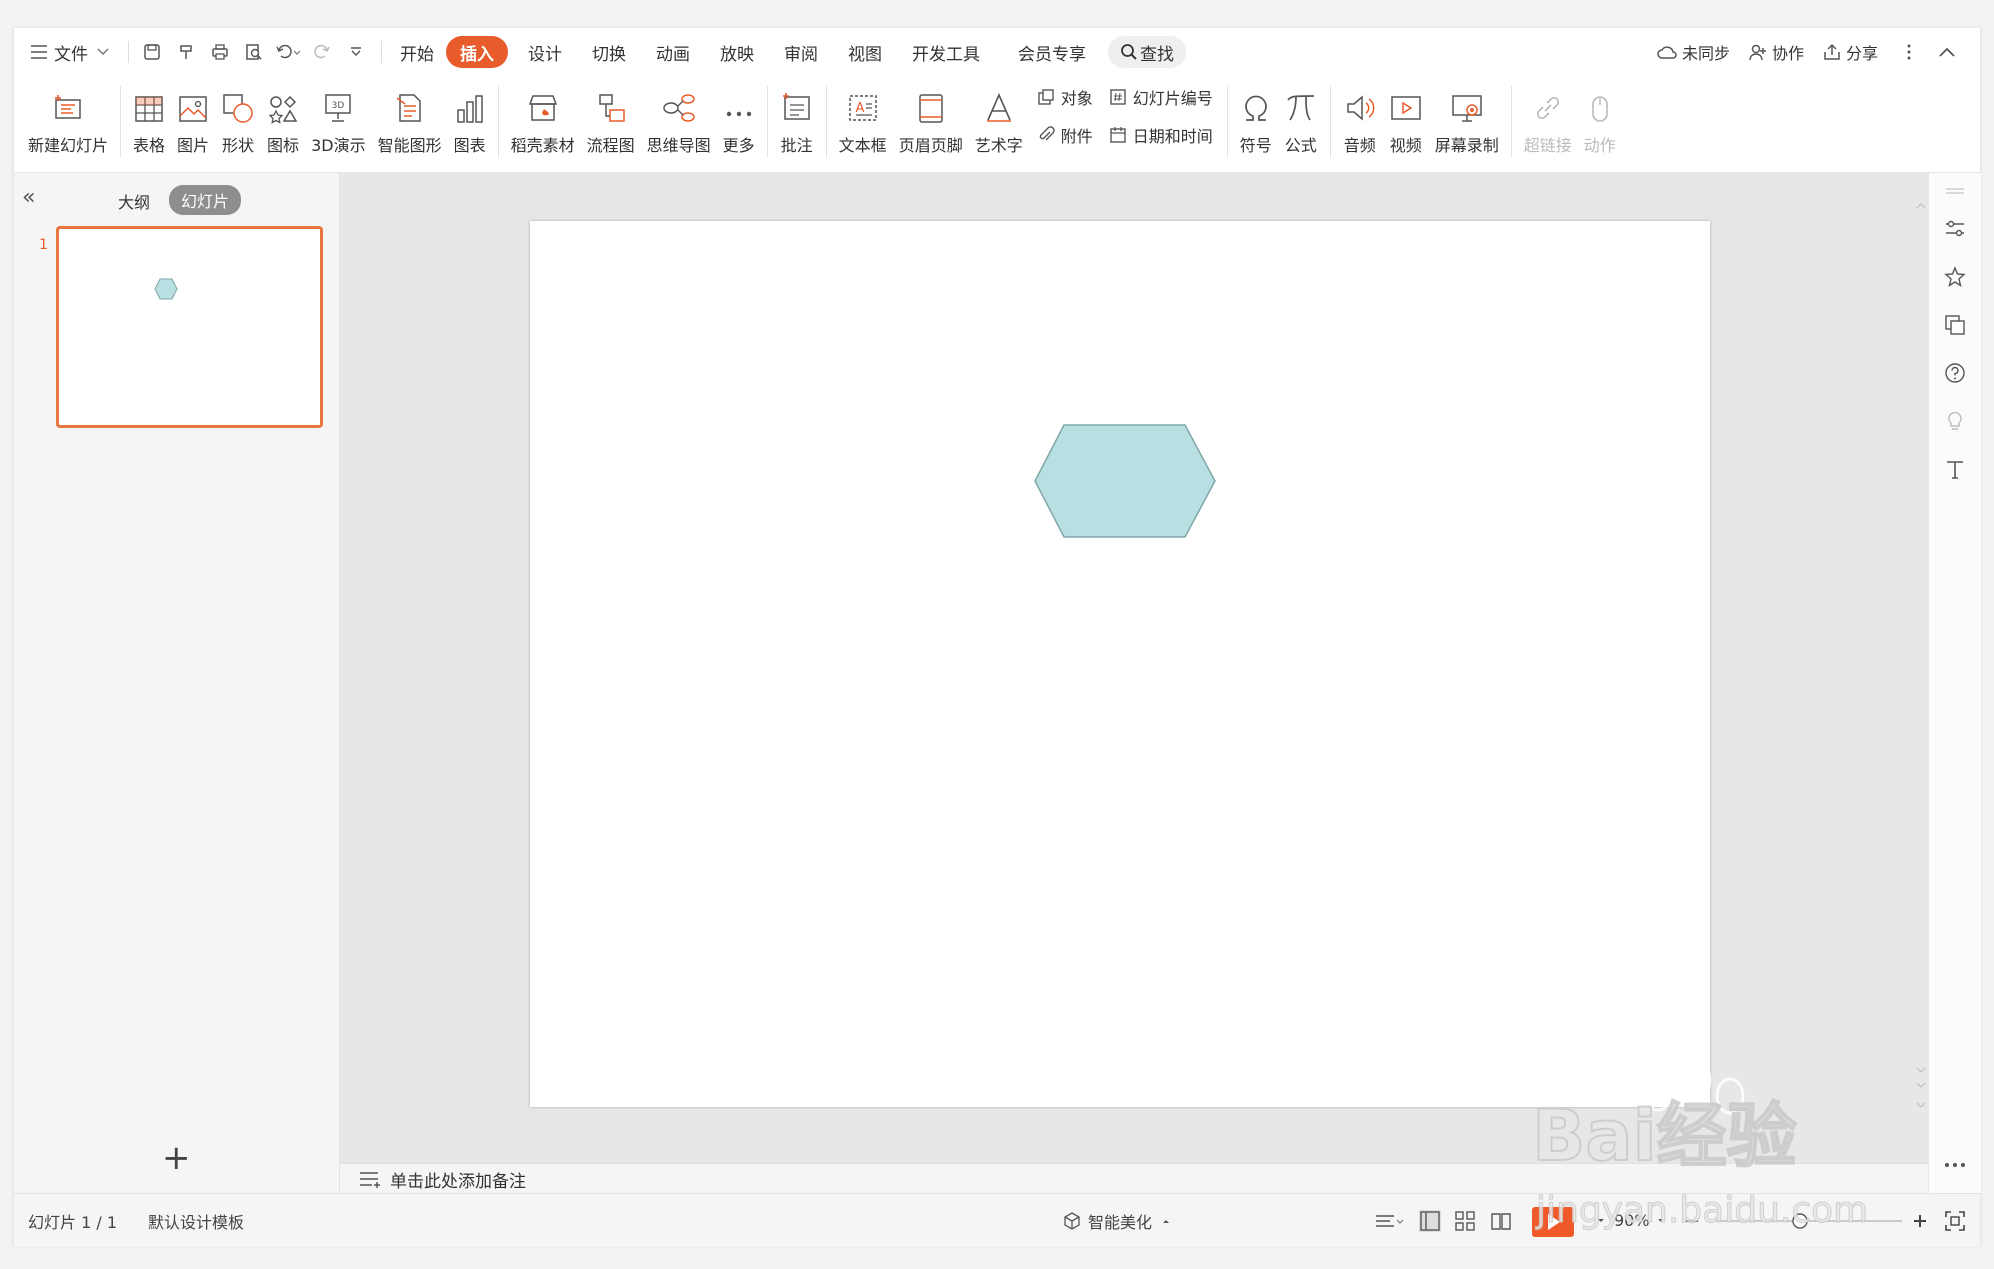  Describe the element at coordinates (356, 52) in the screenshot. I see `customize-toolbar-icon` at that location.